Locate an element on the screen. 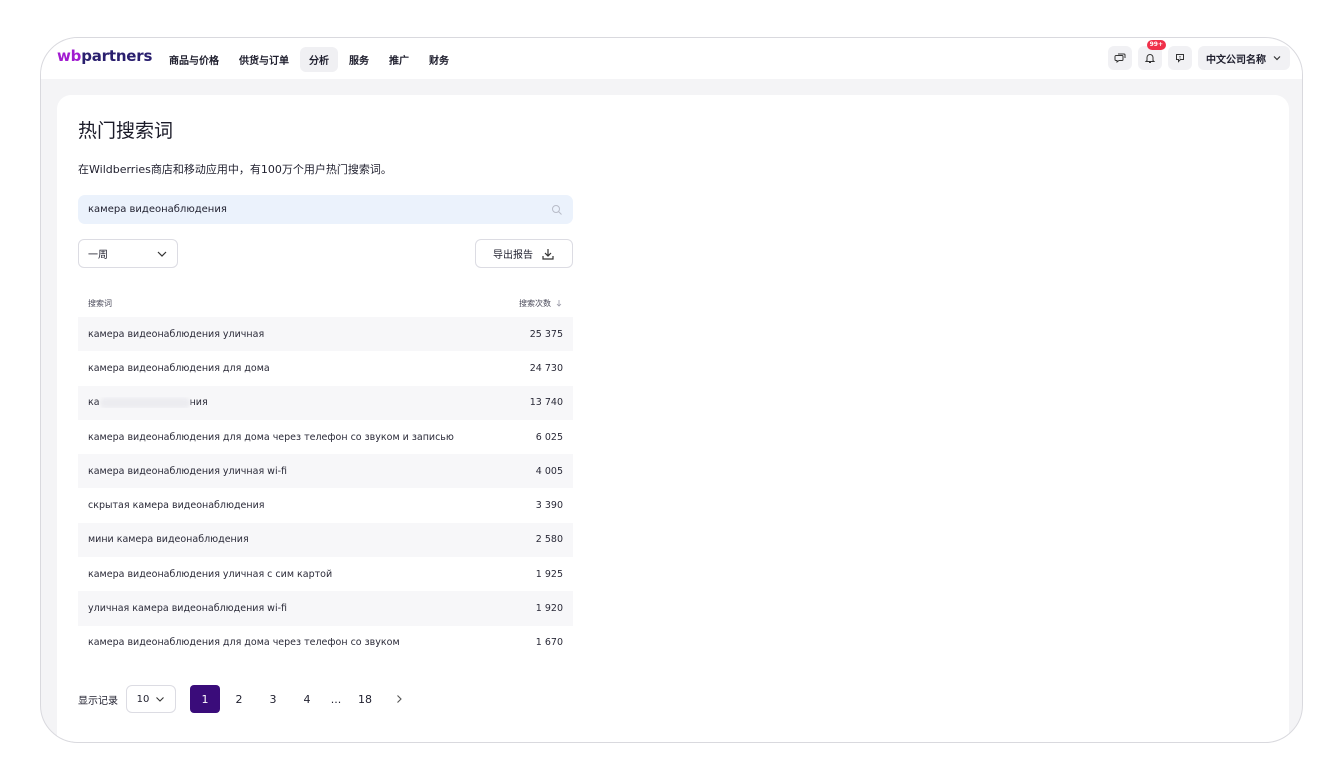  row-count: 4 005 is located at coordinates (549, 471).